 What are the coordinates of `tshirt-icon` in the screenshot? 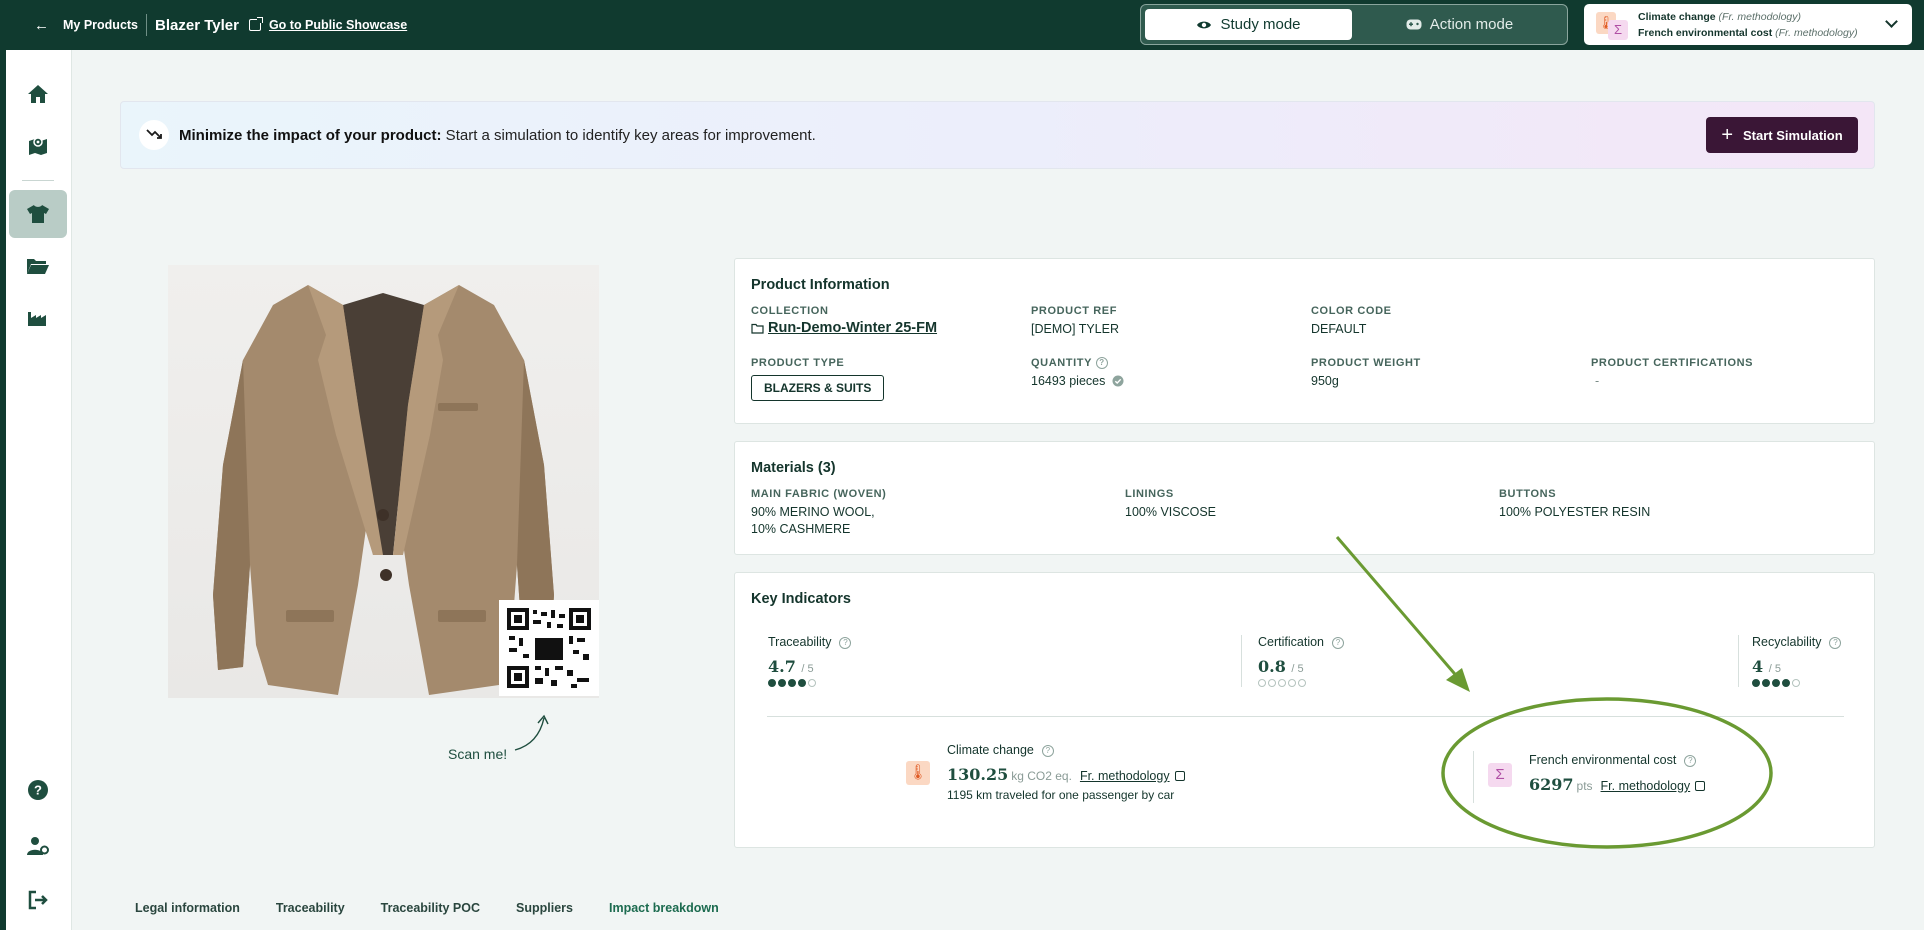 It's located at (38, 214).